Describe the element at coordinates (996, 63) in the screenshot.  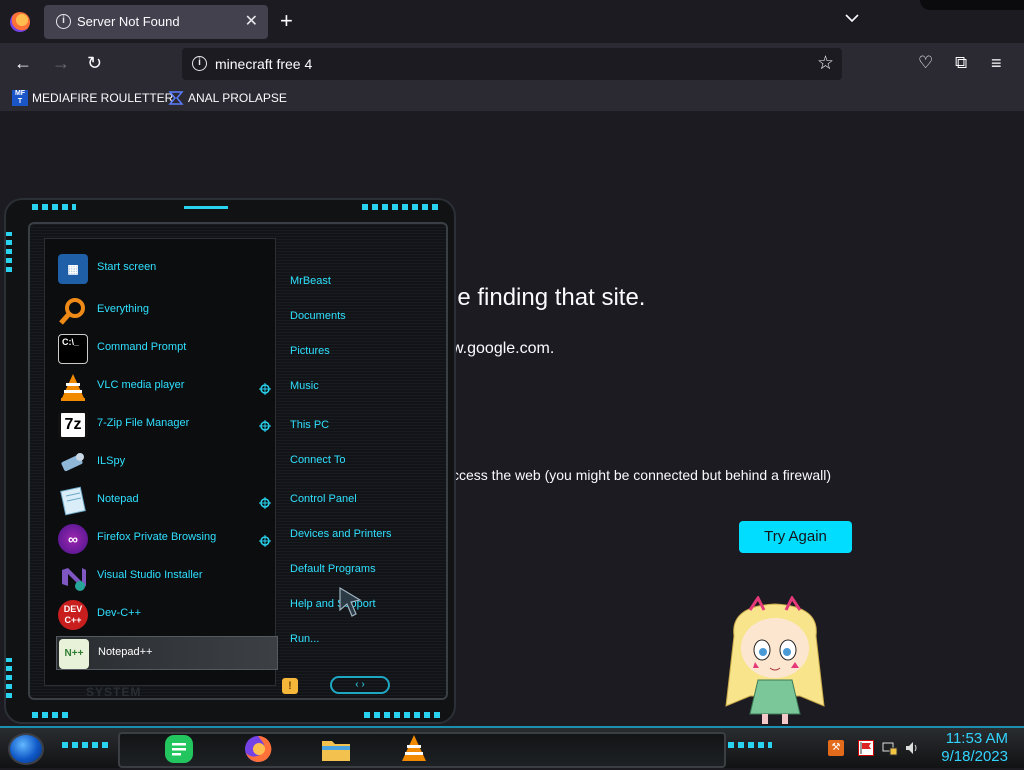
I see `app-menu-icon: ≡` at that location.